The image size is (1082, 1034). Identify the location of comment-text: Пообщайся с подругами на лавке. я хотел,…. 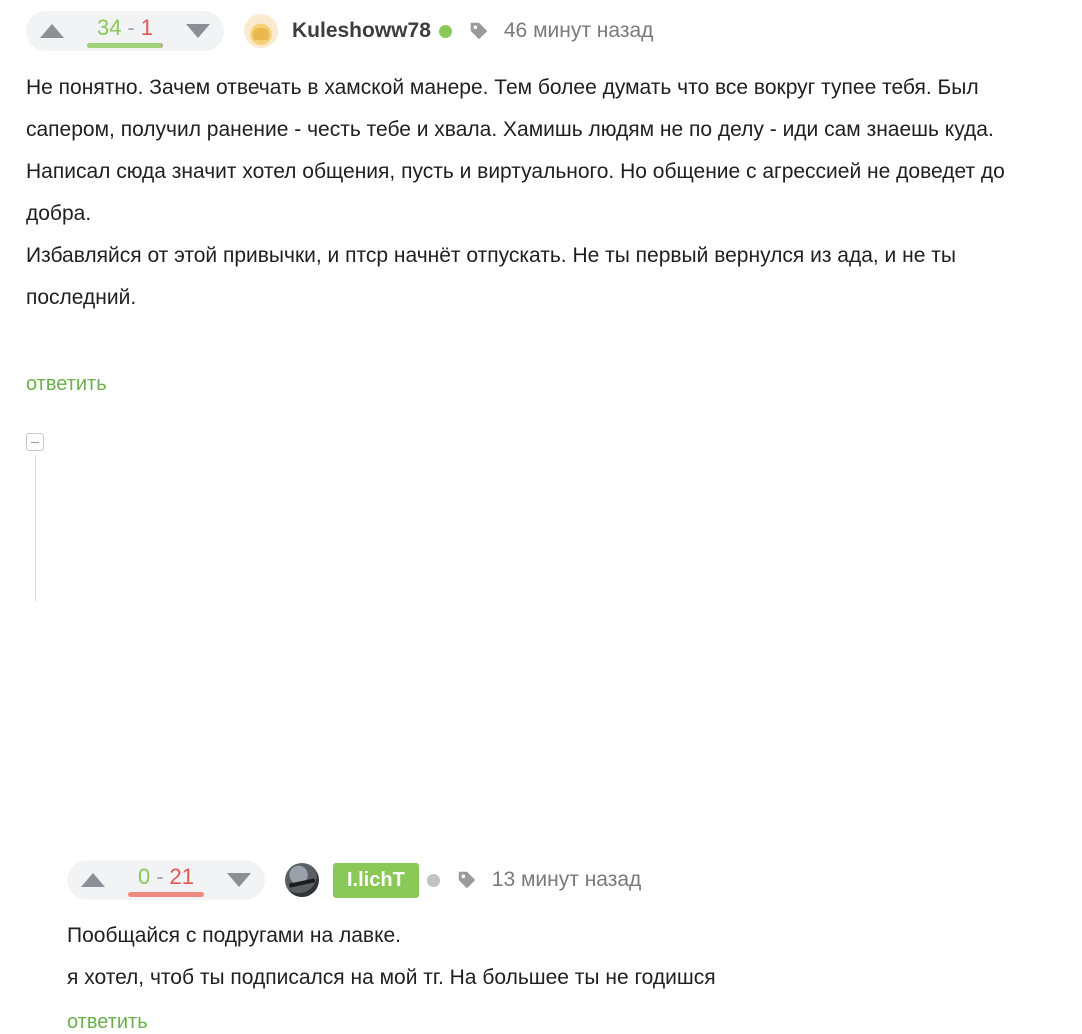
(567, 957).